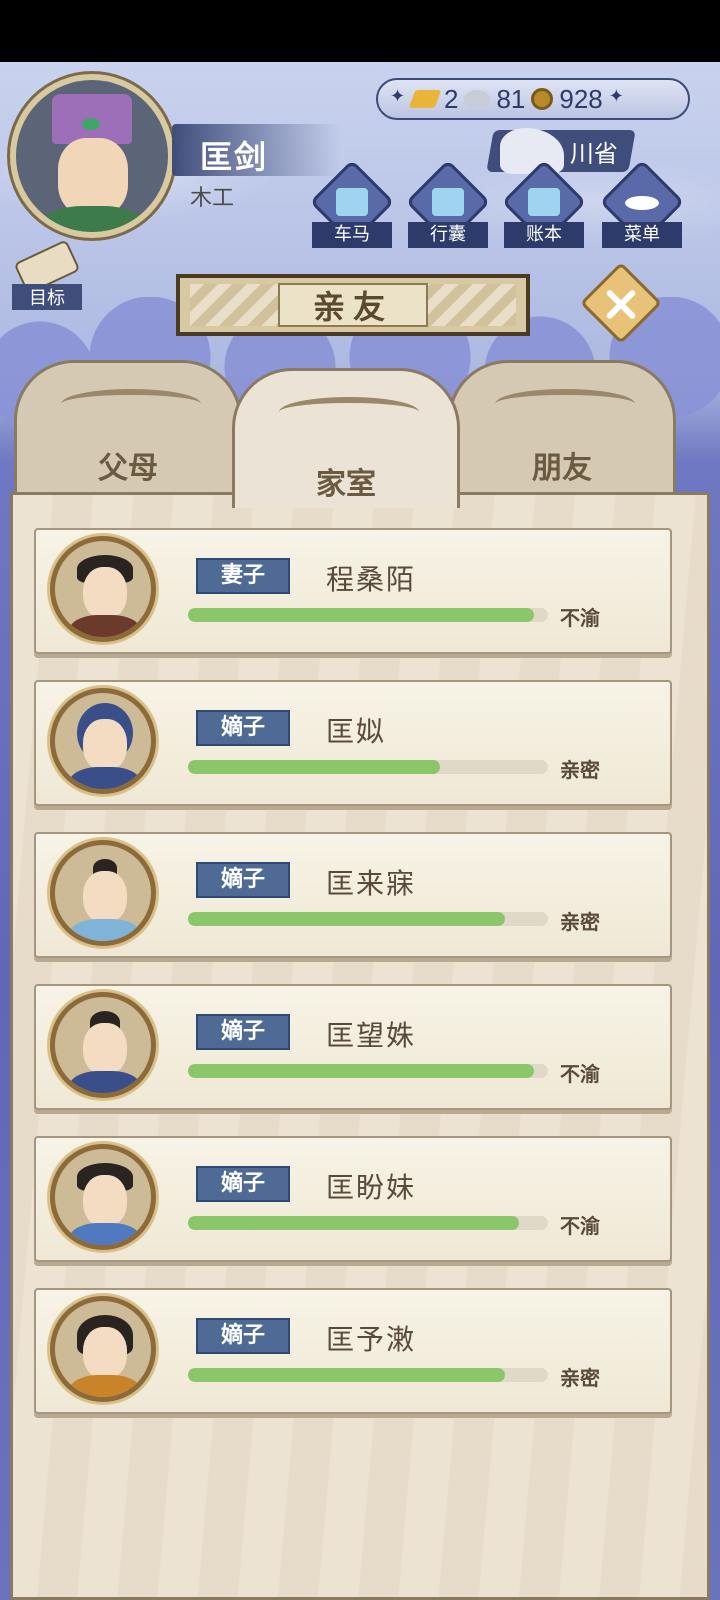 The image size is (720, 1600). Describe the element at coordinates (47, 274) in the screenshot. I see `goal-button: 目标` at that location.